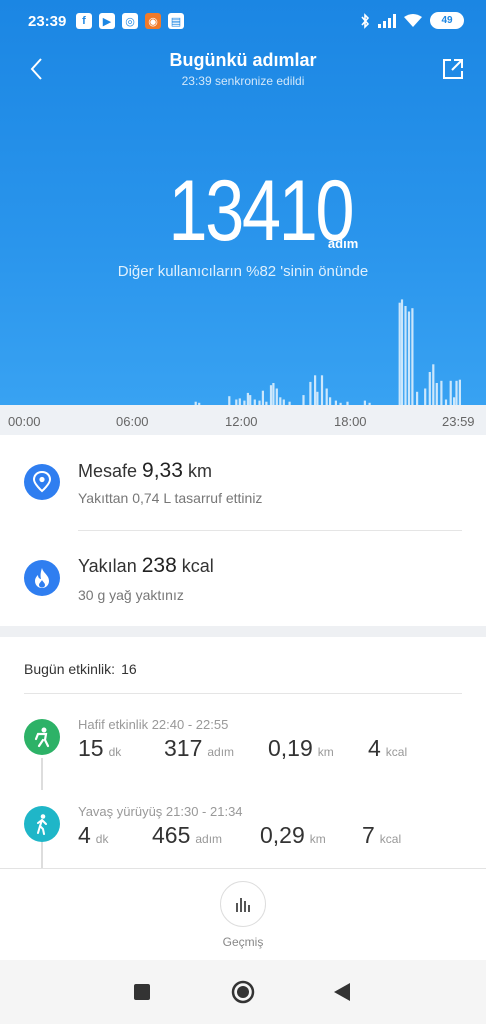 The height and width of the screenshot is (1024, 486). What do you see at coordinates (290, 748) in the screenshot?
I see `distance-value: 0,19` at bounding box center [290, 748].